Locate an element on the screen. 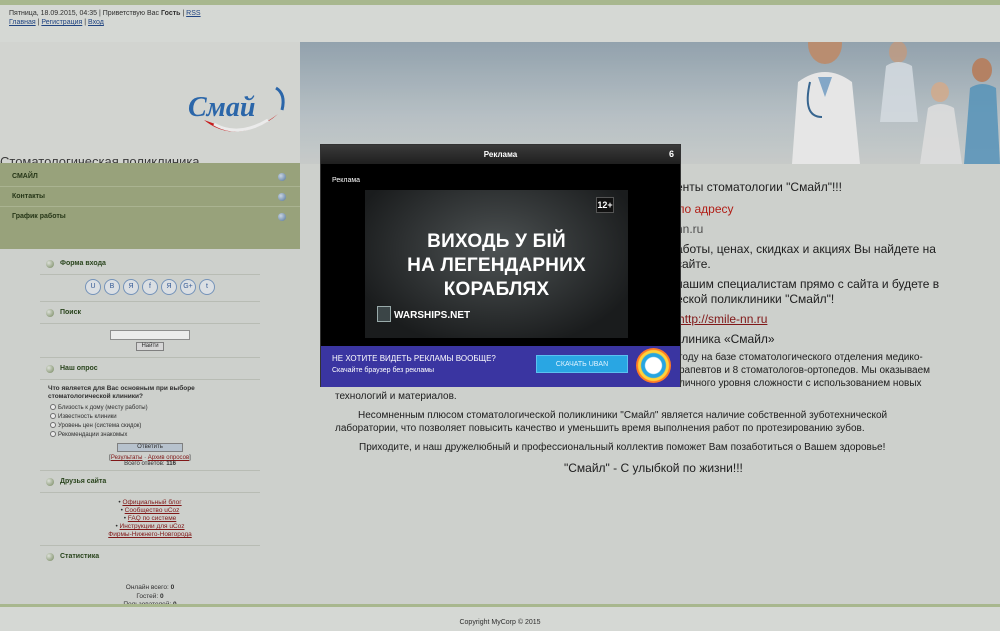 The height and width of the screenshot is (631, 1000). promo-question: НЕ ХОТИТЕ ВИДЕТЬ РЕКЛАМЫ ВООБЩЕ? is located at coordinates (414, 358).